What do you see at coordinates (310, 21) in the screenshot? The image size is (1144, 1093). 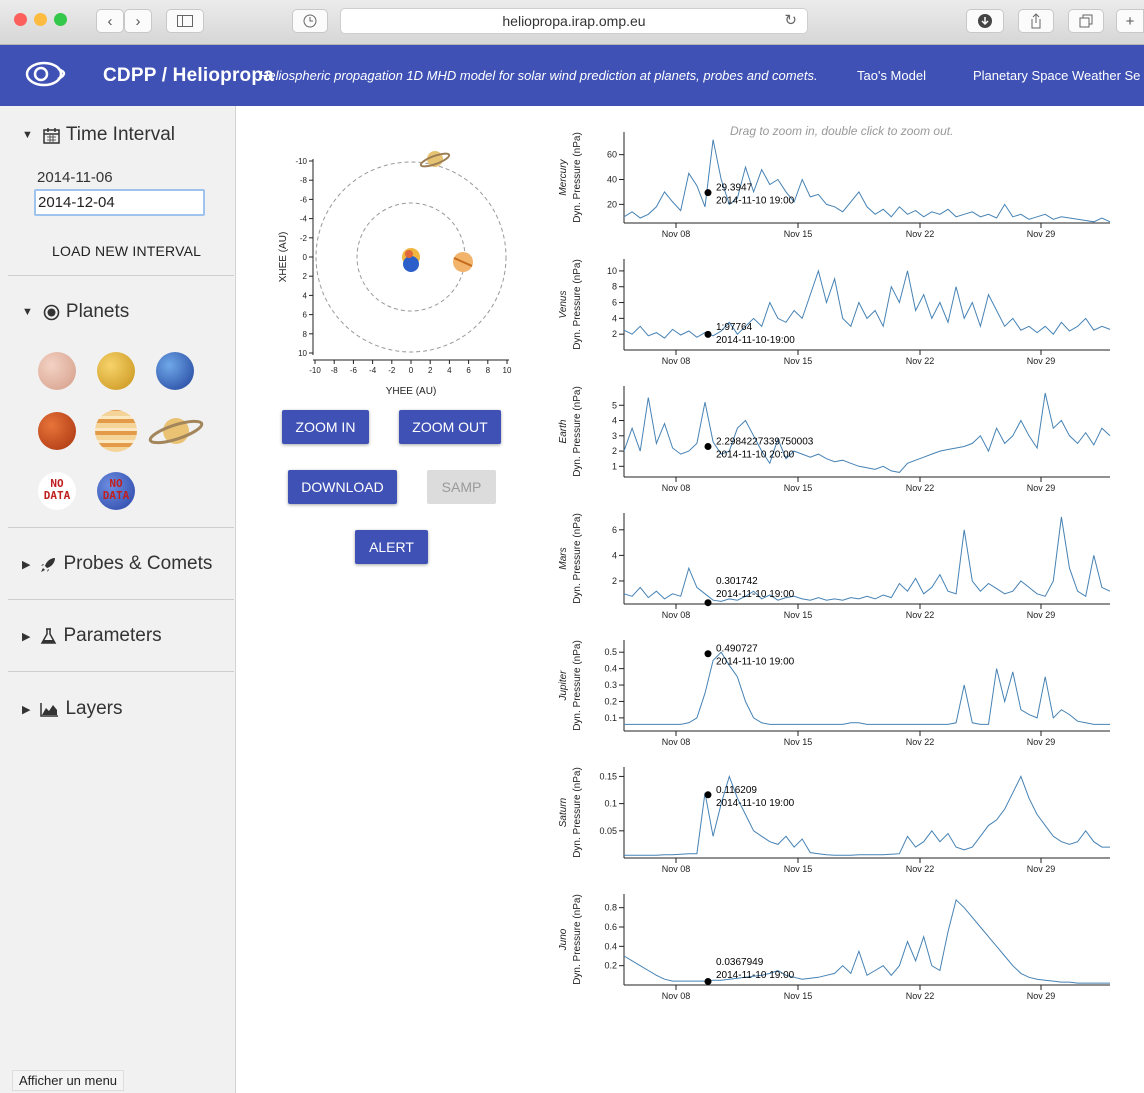 I see `history-button` at bounding box center [310, 21].